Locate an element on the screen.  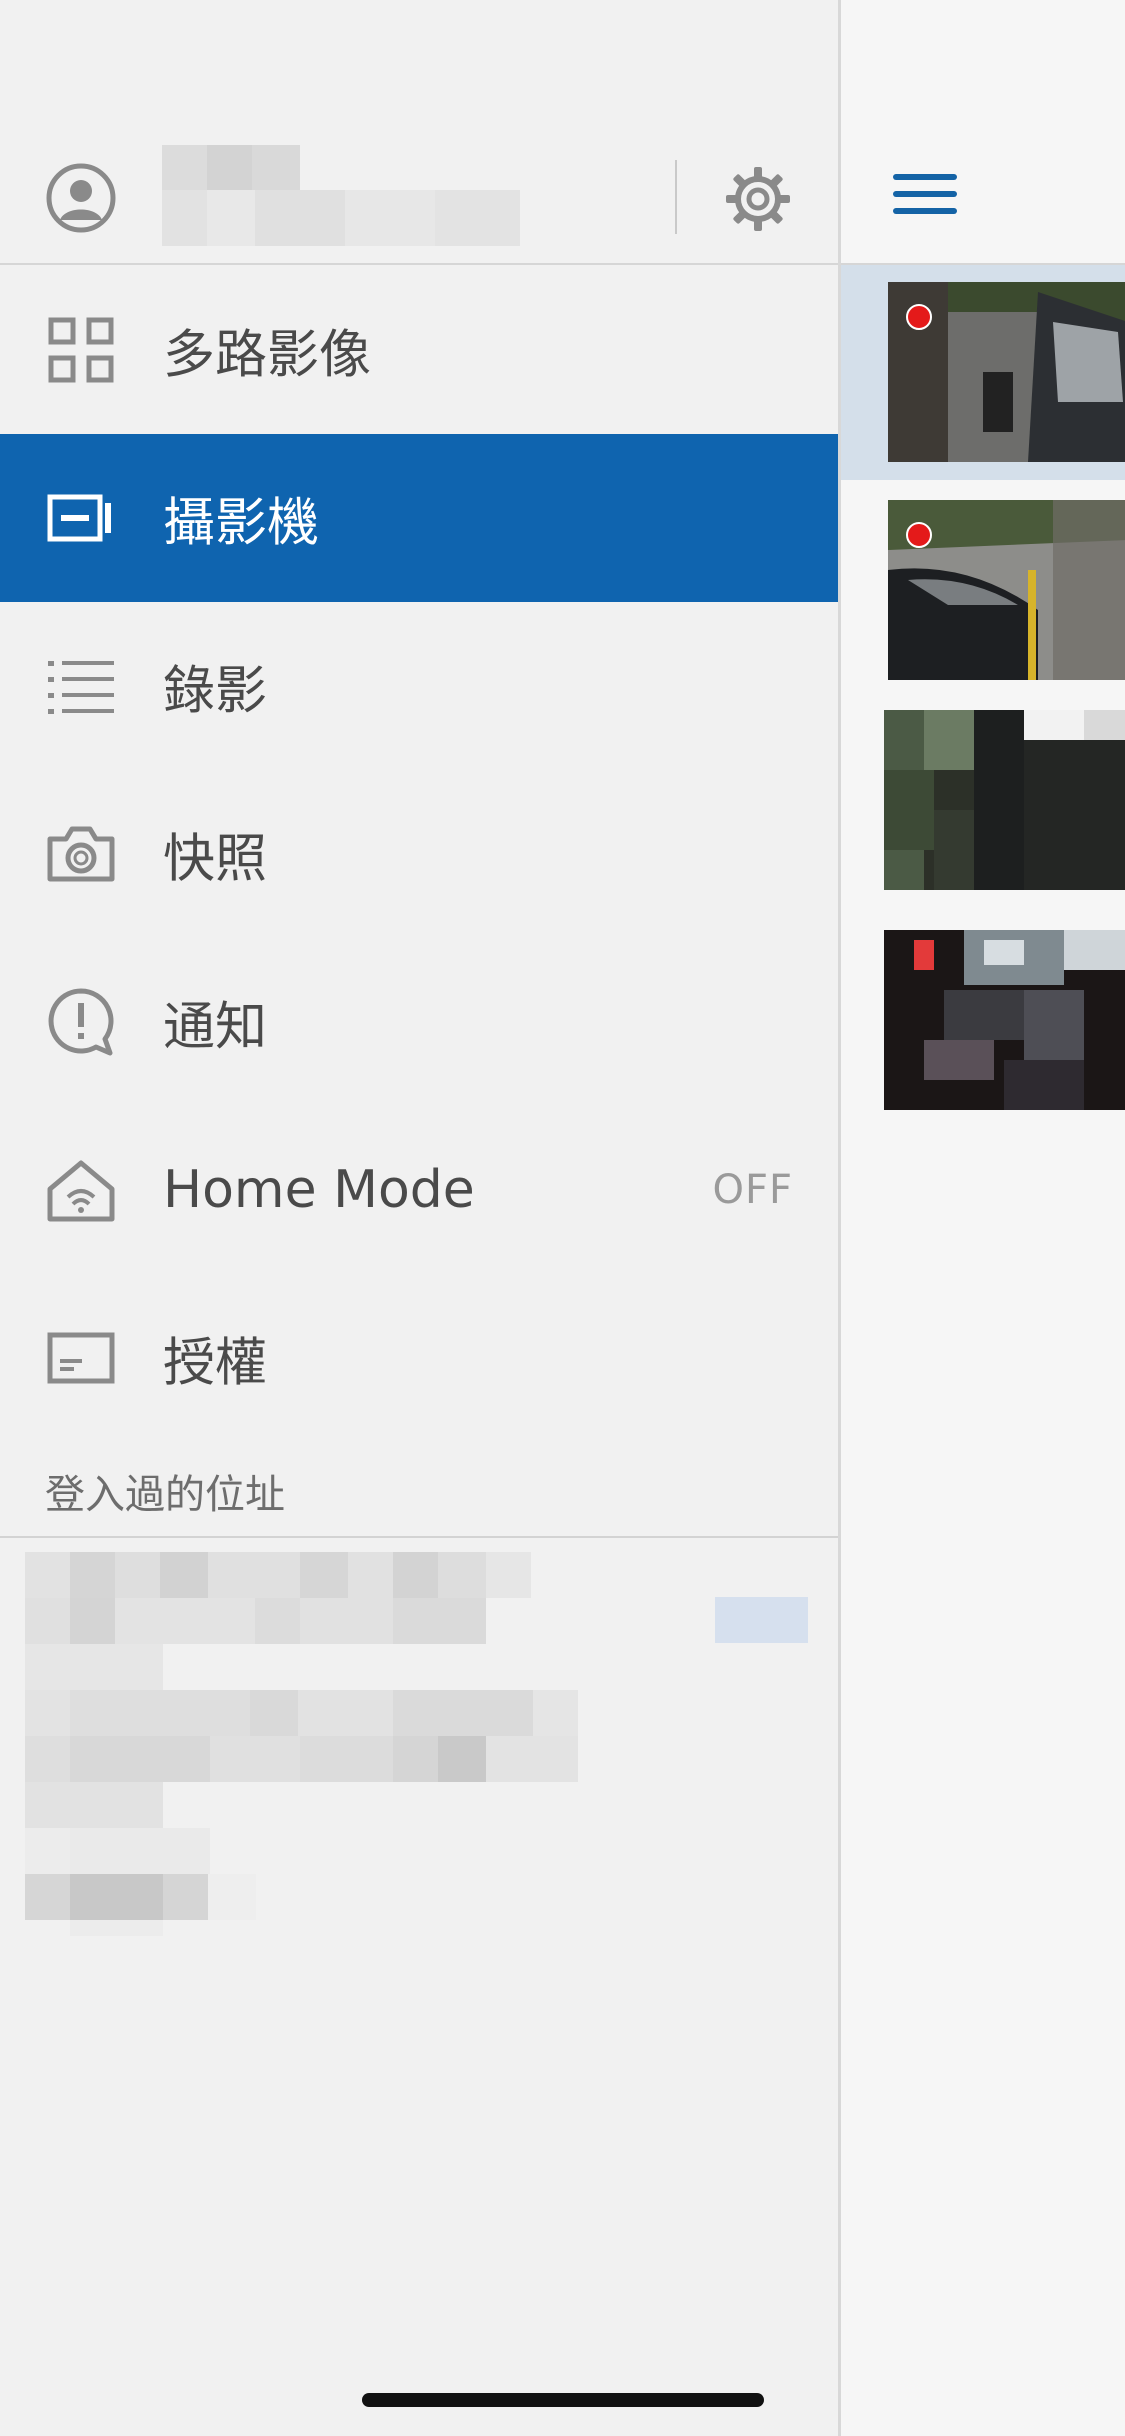
notification-icon is located at coordinates (81, 1022).